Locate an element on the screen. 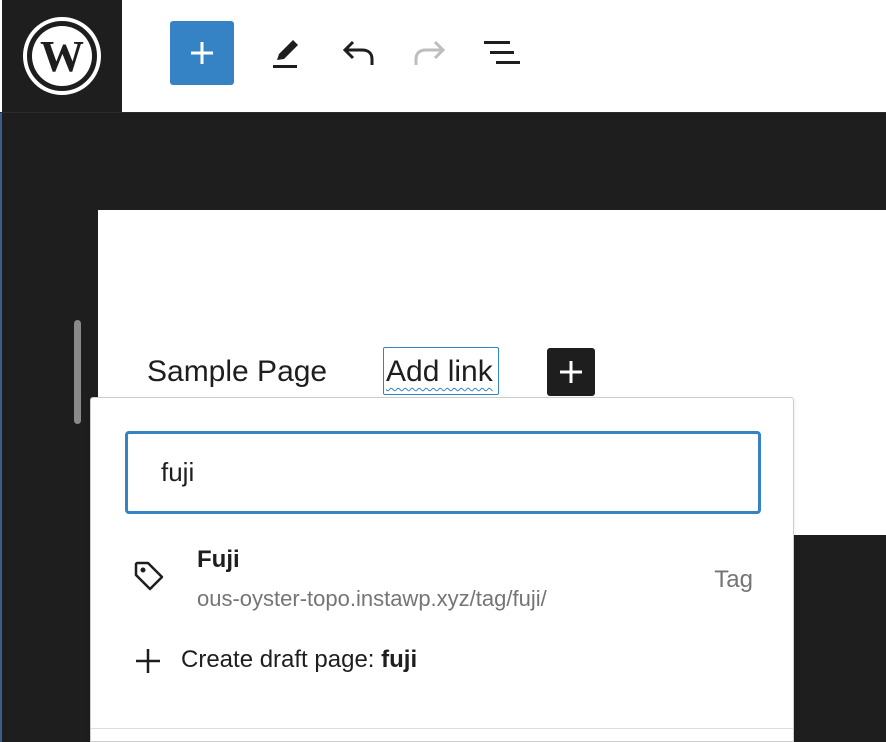 This screenshot has height=742, width=886. create-draft-page-label: Create draft page: fuji is located at coordinates (299, 660).